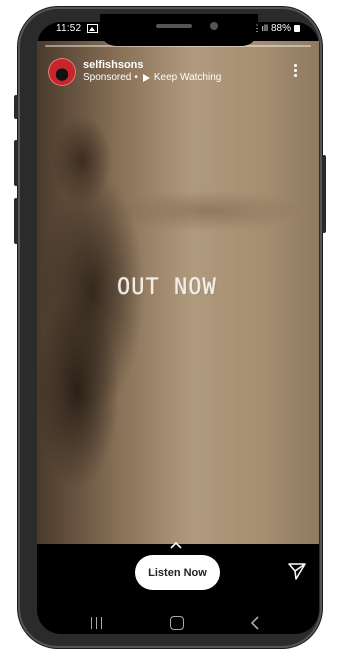 Image resolution: width=340 pixels, height=652 pixels. What do you see at coordinates (214, 26) in the screenshot?
I see `front-camera` at bounding box center [214, 26].